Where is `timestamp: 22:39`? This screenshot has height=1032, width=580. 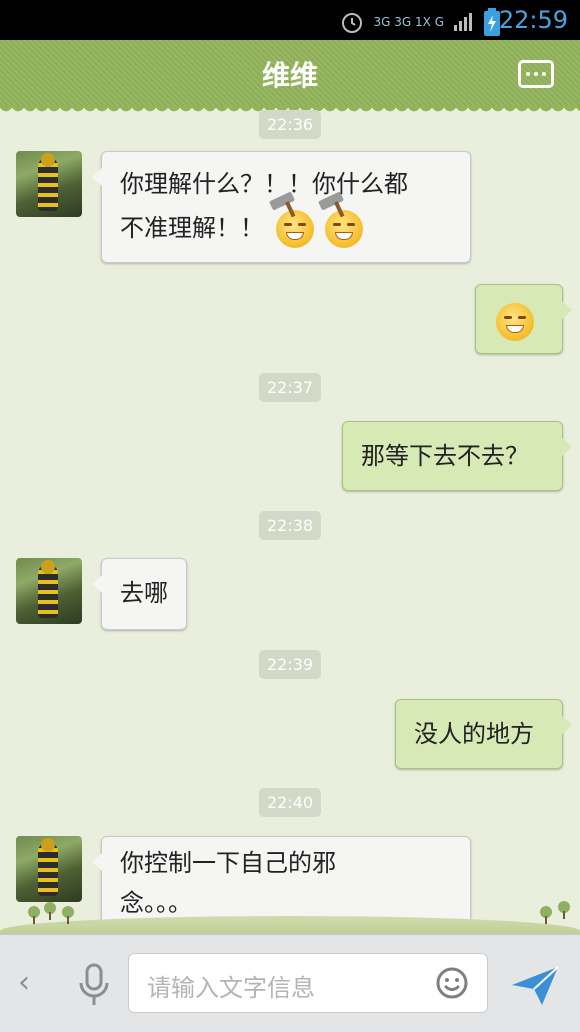
timestamp: 22:39 is located at coordinates (290, 664).